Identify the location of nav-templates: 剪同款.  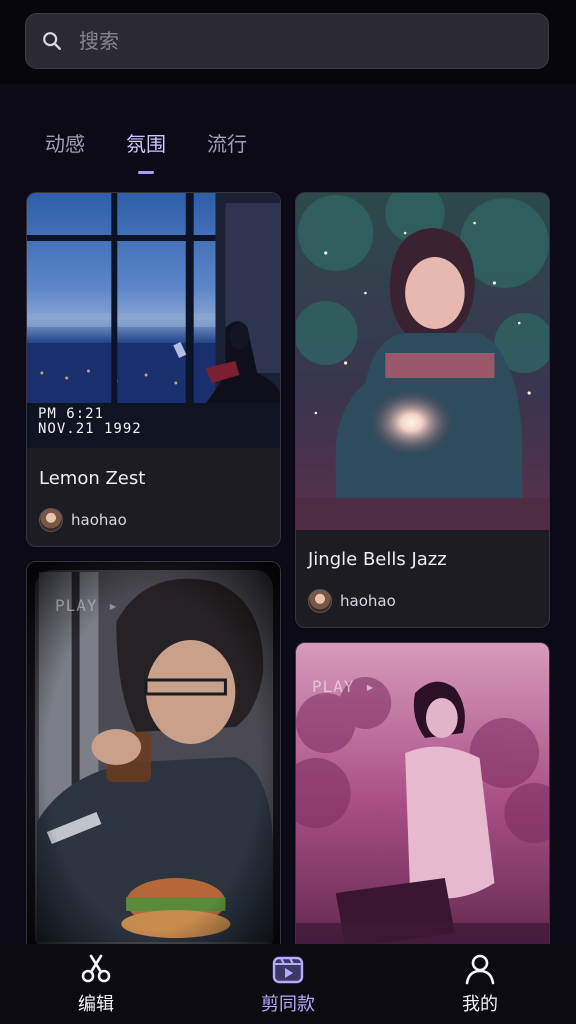
(288, 984).